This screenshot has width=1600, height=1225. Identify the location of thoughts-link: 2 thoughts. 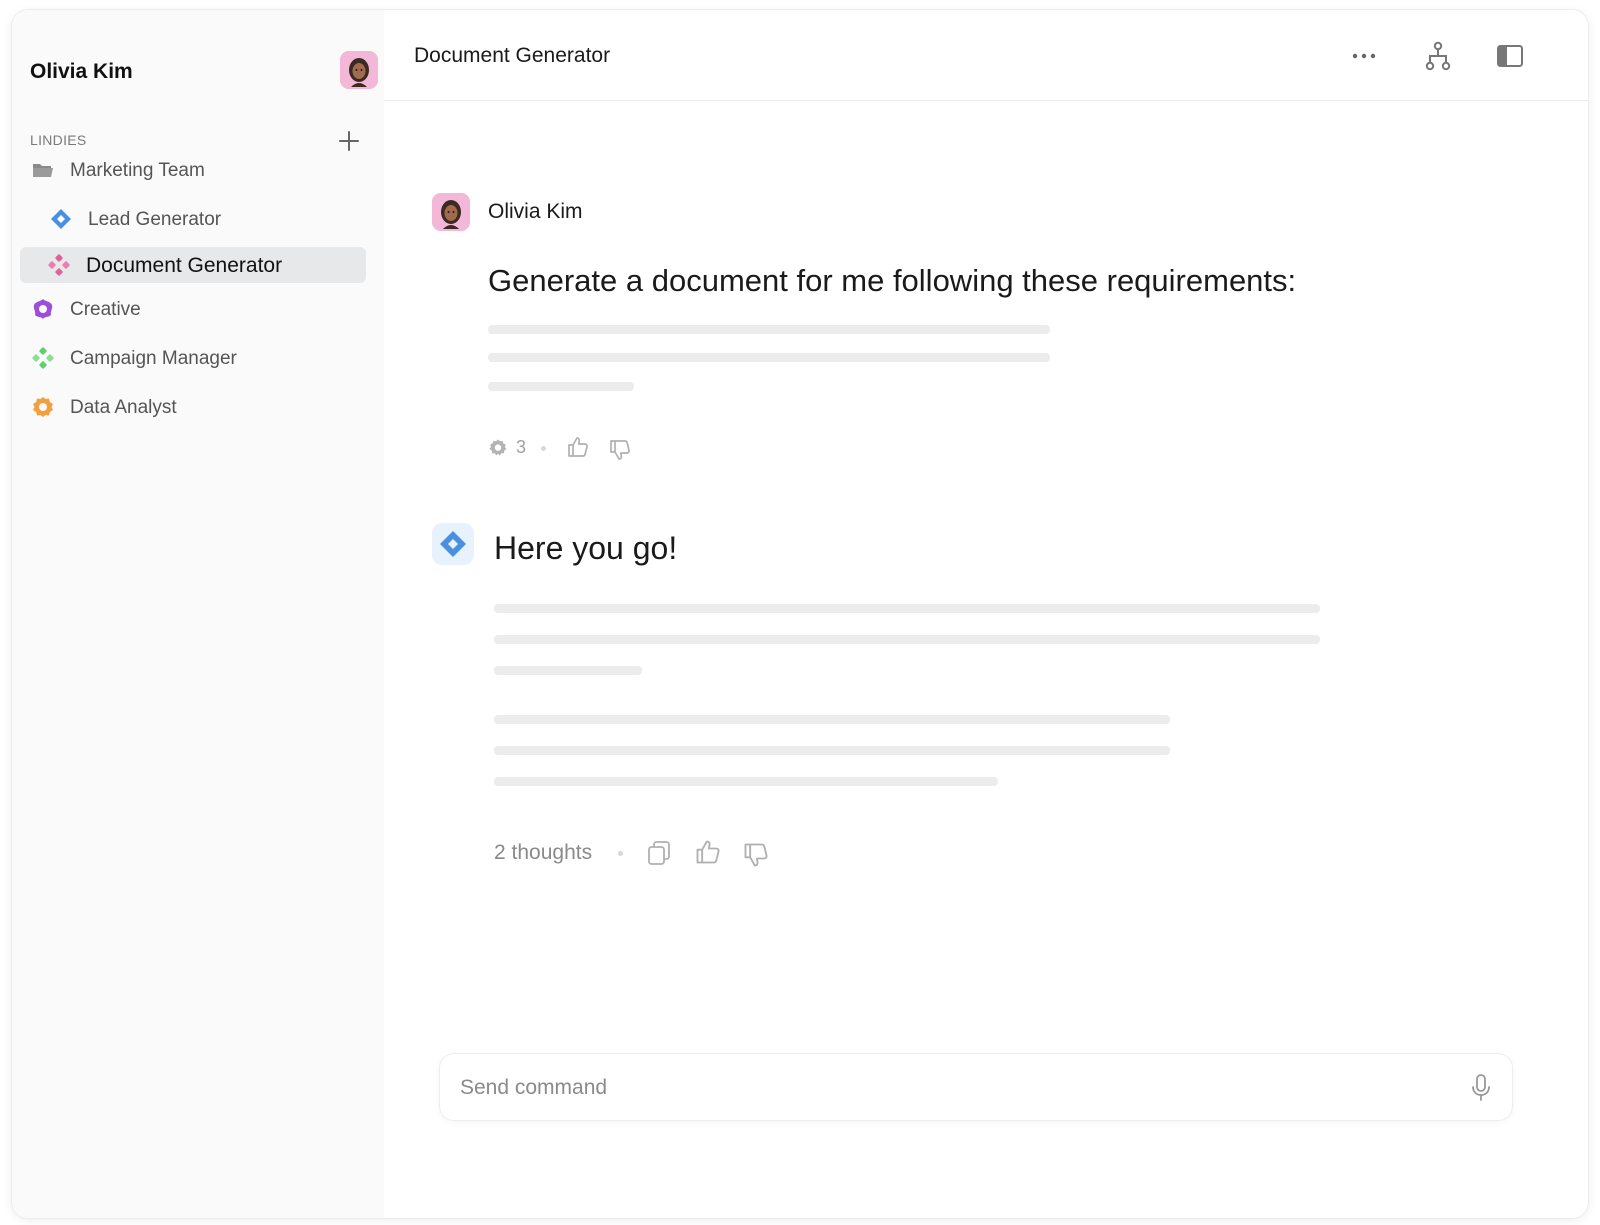
(543, 853).